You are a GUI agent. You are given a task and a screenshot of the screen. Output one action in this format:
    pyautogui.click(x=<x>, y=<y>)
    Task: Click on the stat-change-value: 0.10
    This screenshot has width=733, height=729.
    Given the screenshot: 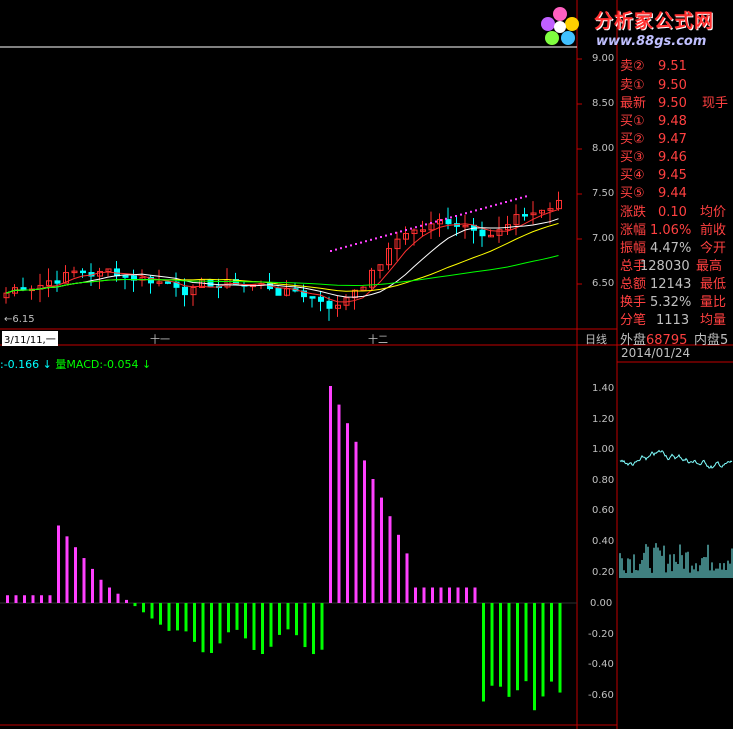 What is the action you would take?
    pyautogui.click(x=672, y=212)
    